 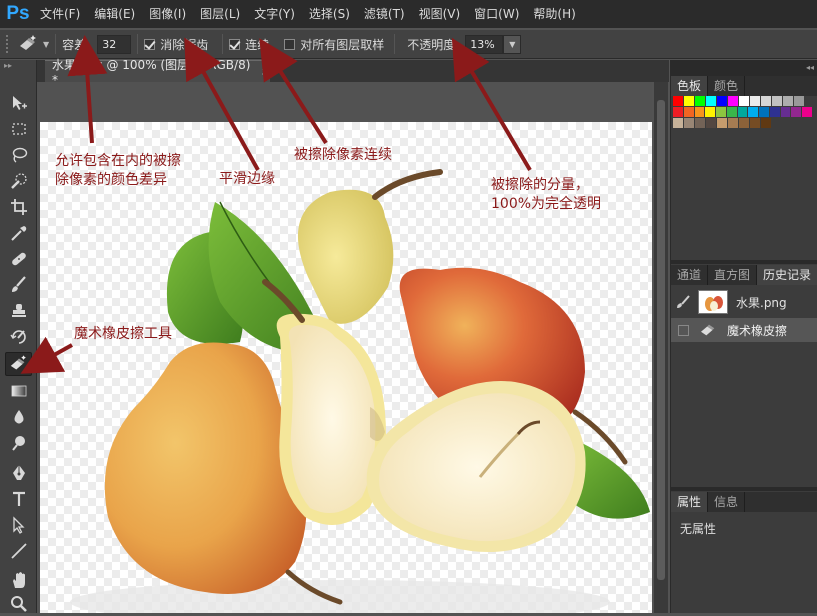 I want to click on antialias-annotation: 平滑边缘, so click(x=247, y=179).